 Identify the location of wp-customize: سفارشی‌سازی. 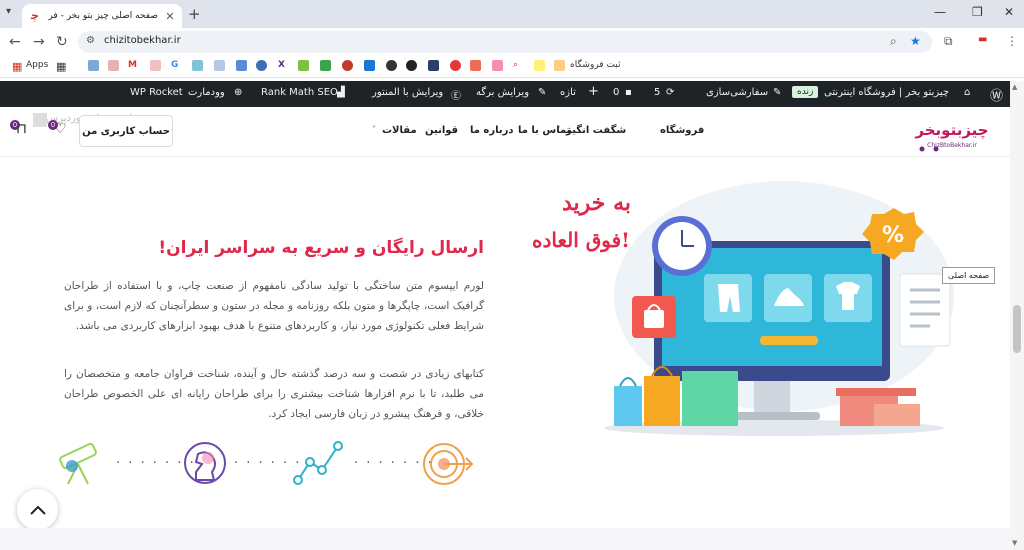
(737, 92).